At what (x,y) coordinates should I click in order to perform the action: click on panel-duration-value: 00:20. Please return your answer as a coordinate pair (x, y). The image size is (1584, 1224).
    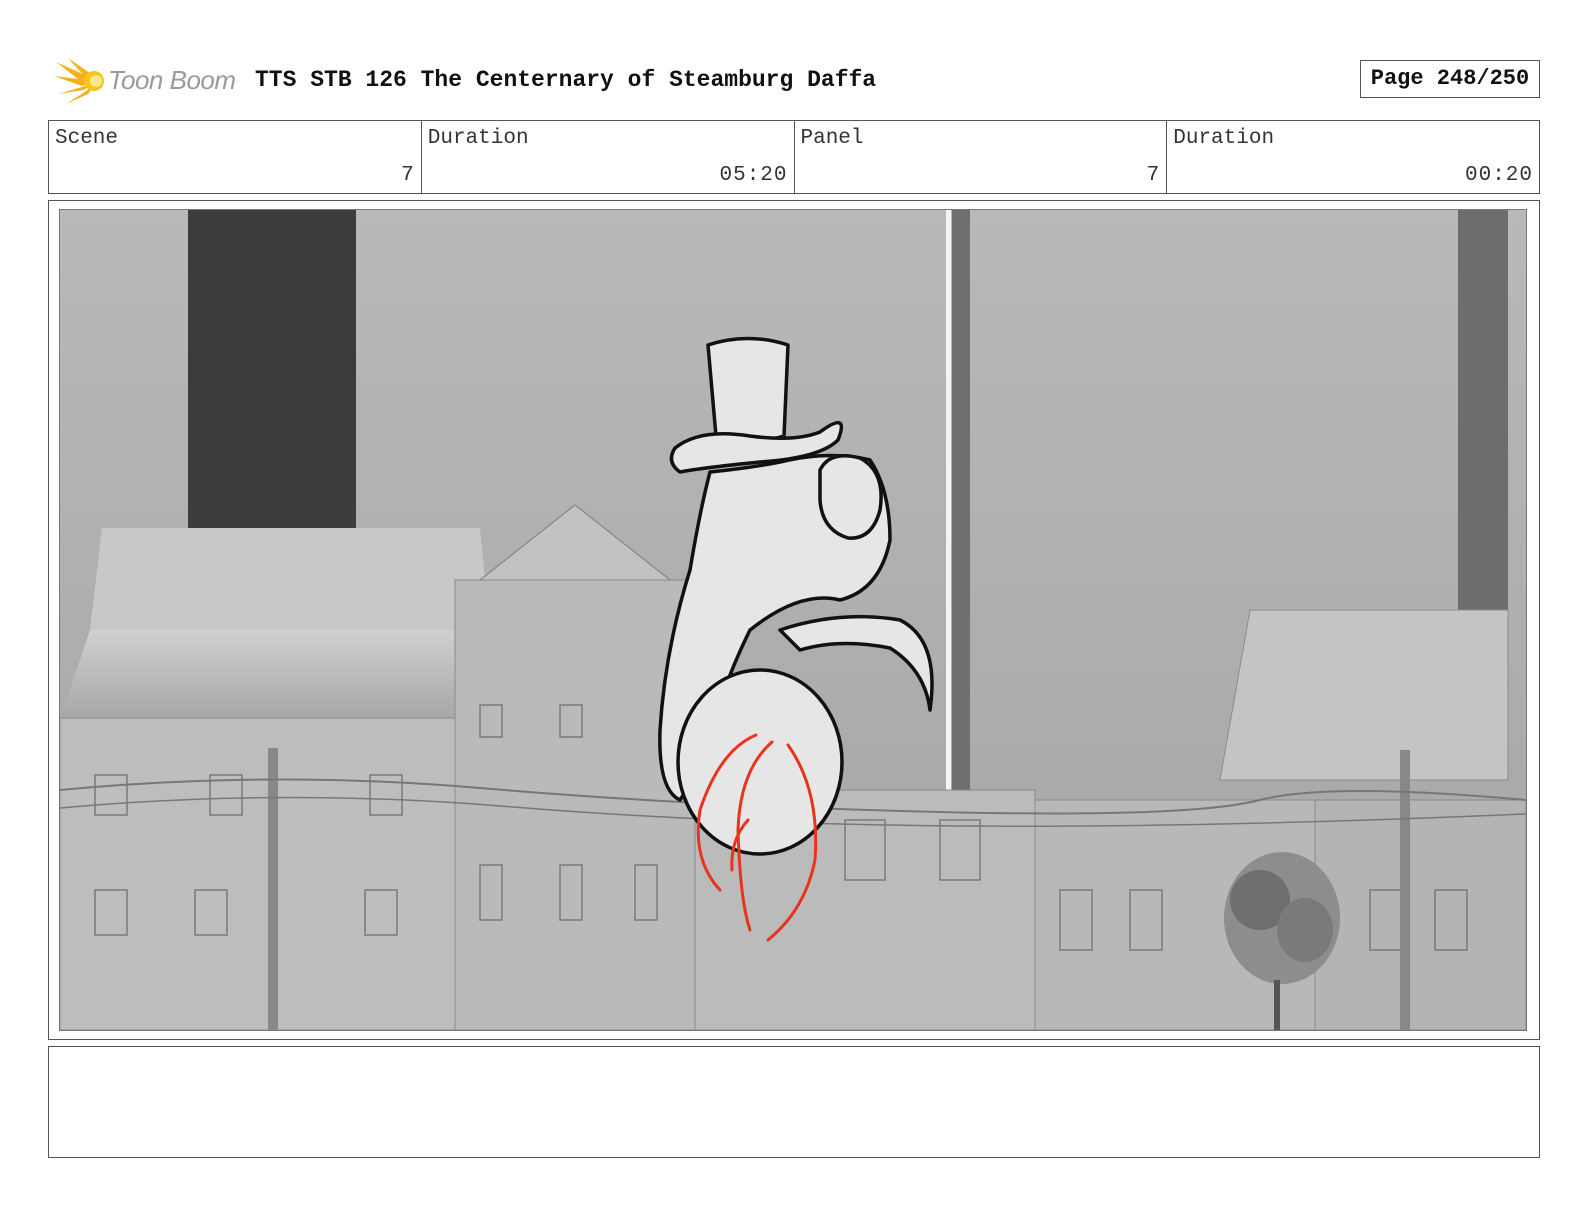
    Looking at the image, I should click on (1498, 175).